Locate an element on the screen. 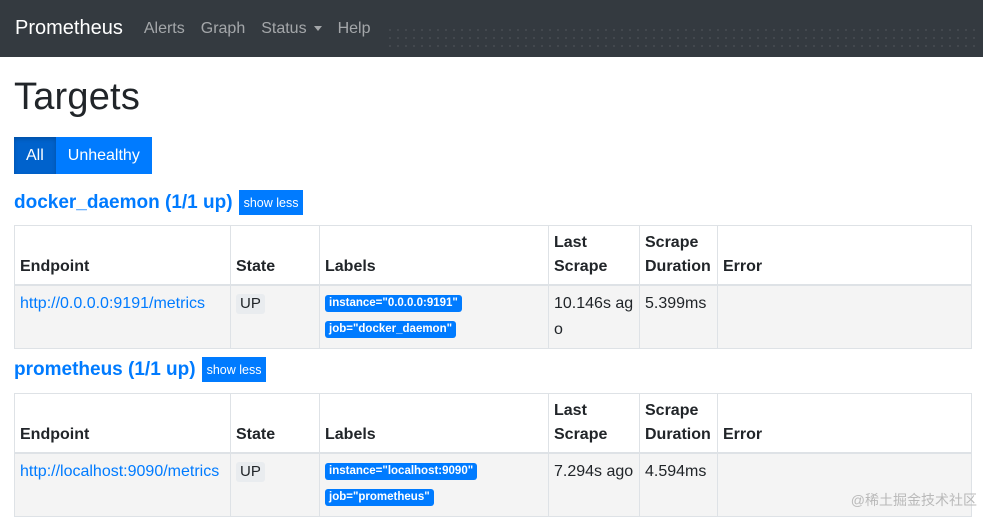  navbar-dot-pattern is located at coordinates (681, 38).